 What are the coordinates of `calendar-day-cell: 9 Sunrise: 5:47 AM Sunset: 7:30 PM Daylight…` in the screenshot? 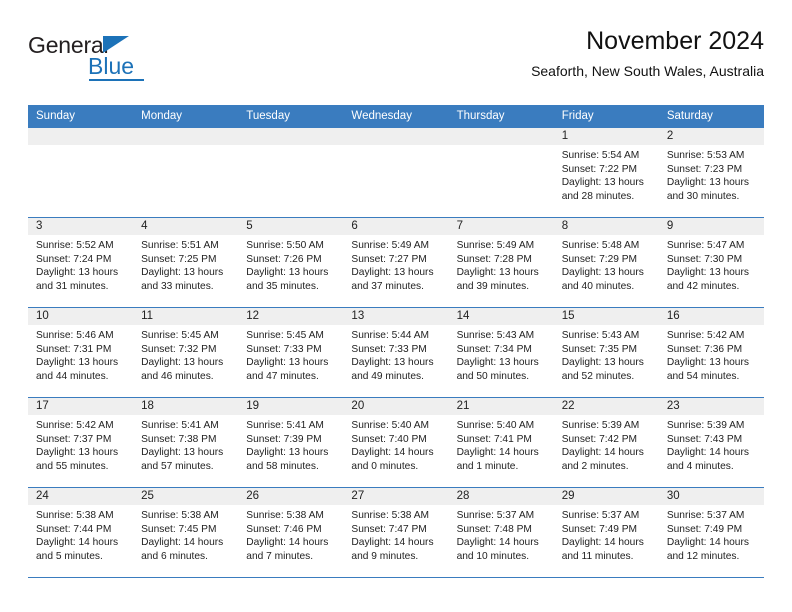 It's located at (711, 262).